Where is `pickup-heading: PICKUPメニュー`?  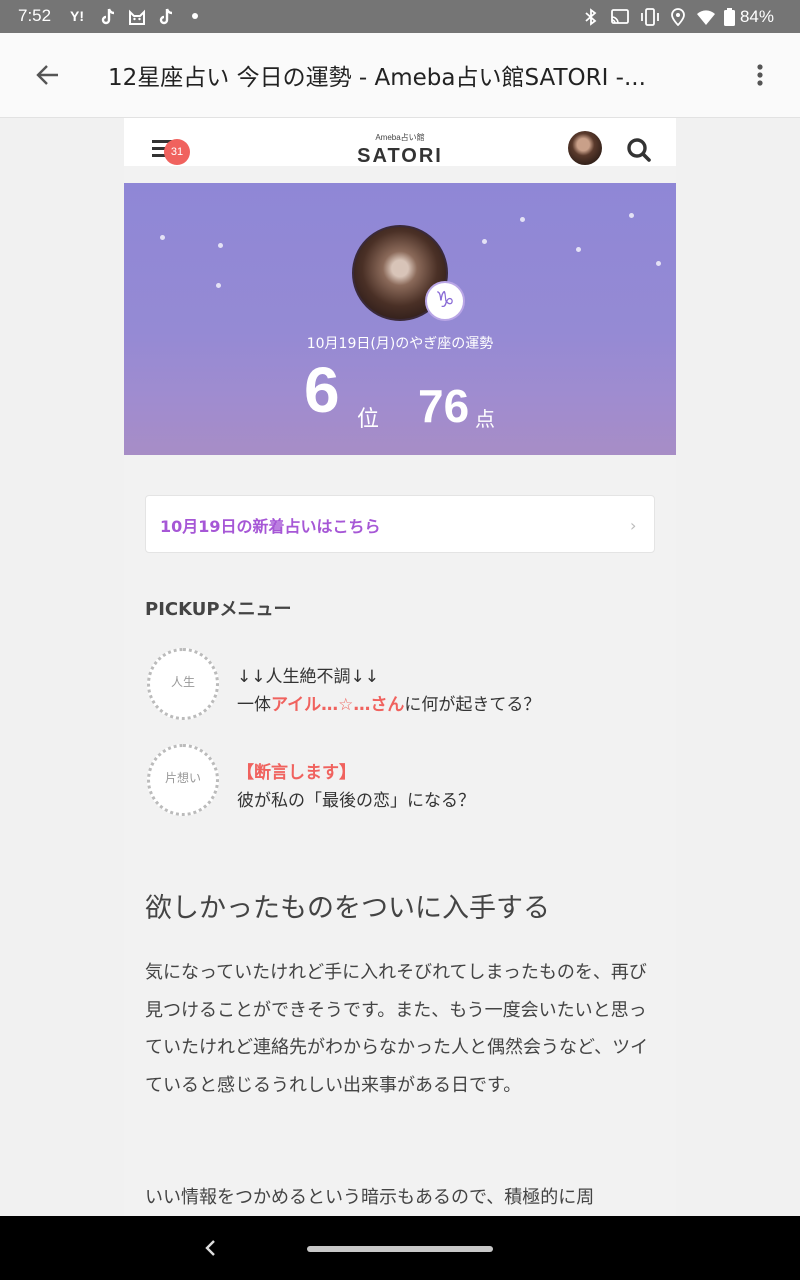
pickup-heading: PICKUPメニュー is located at coordinates (218, 609).